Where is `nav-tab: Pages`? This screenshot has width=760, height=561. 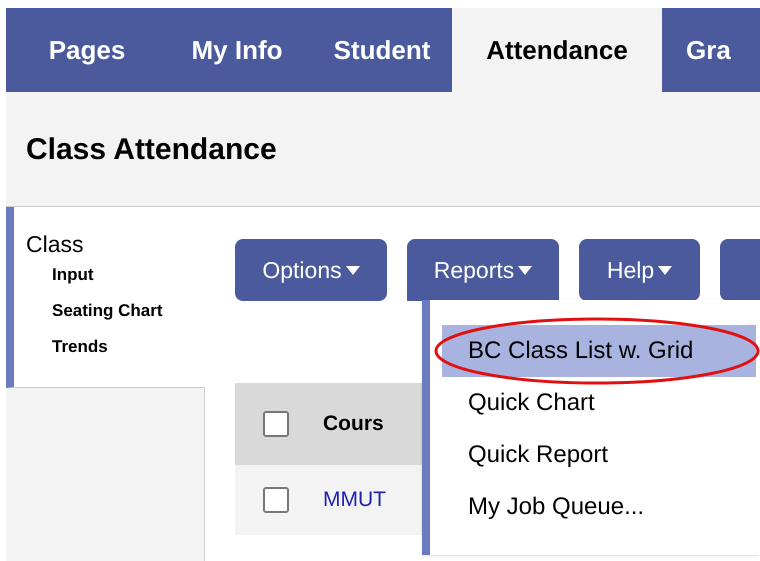
nav-tab: Pages is located at coordinates (87, 50).